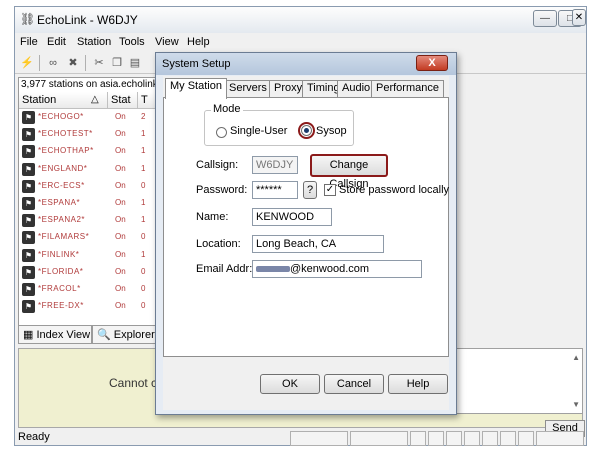 This screenshot has width=593, height=449. What do you see at coordinates (418, 384) in the screenshot?
I see `help-button: Help` at bounding box center [418, 384].